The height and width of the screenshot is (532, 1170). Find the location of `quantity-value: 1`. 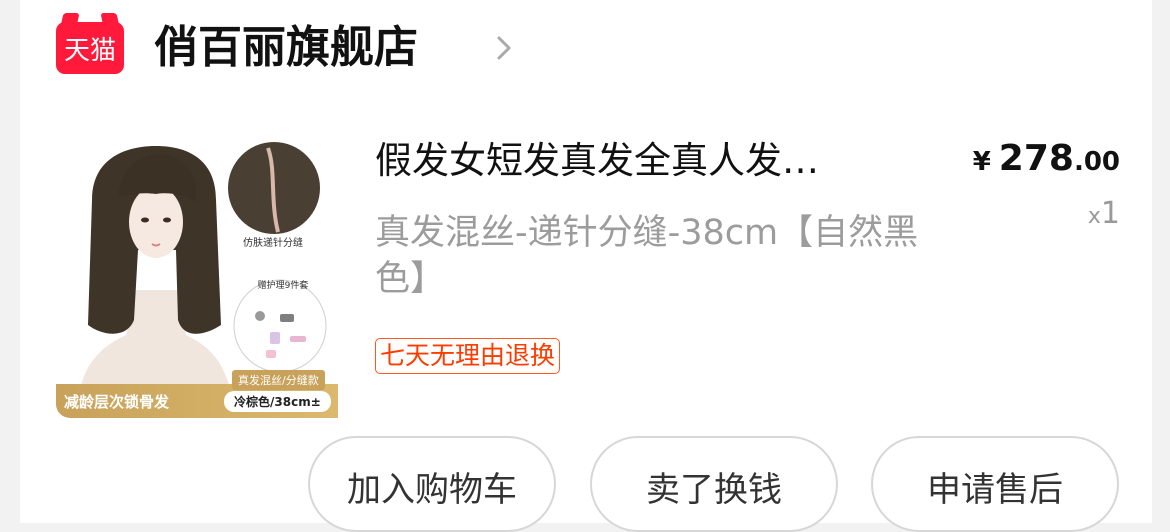

quantity-value: 1 is located at coordinates (1110, 213).